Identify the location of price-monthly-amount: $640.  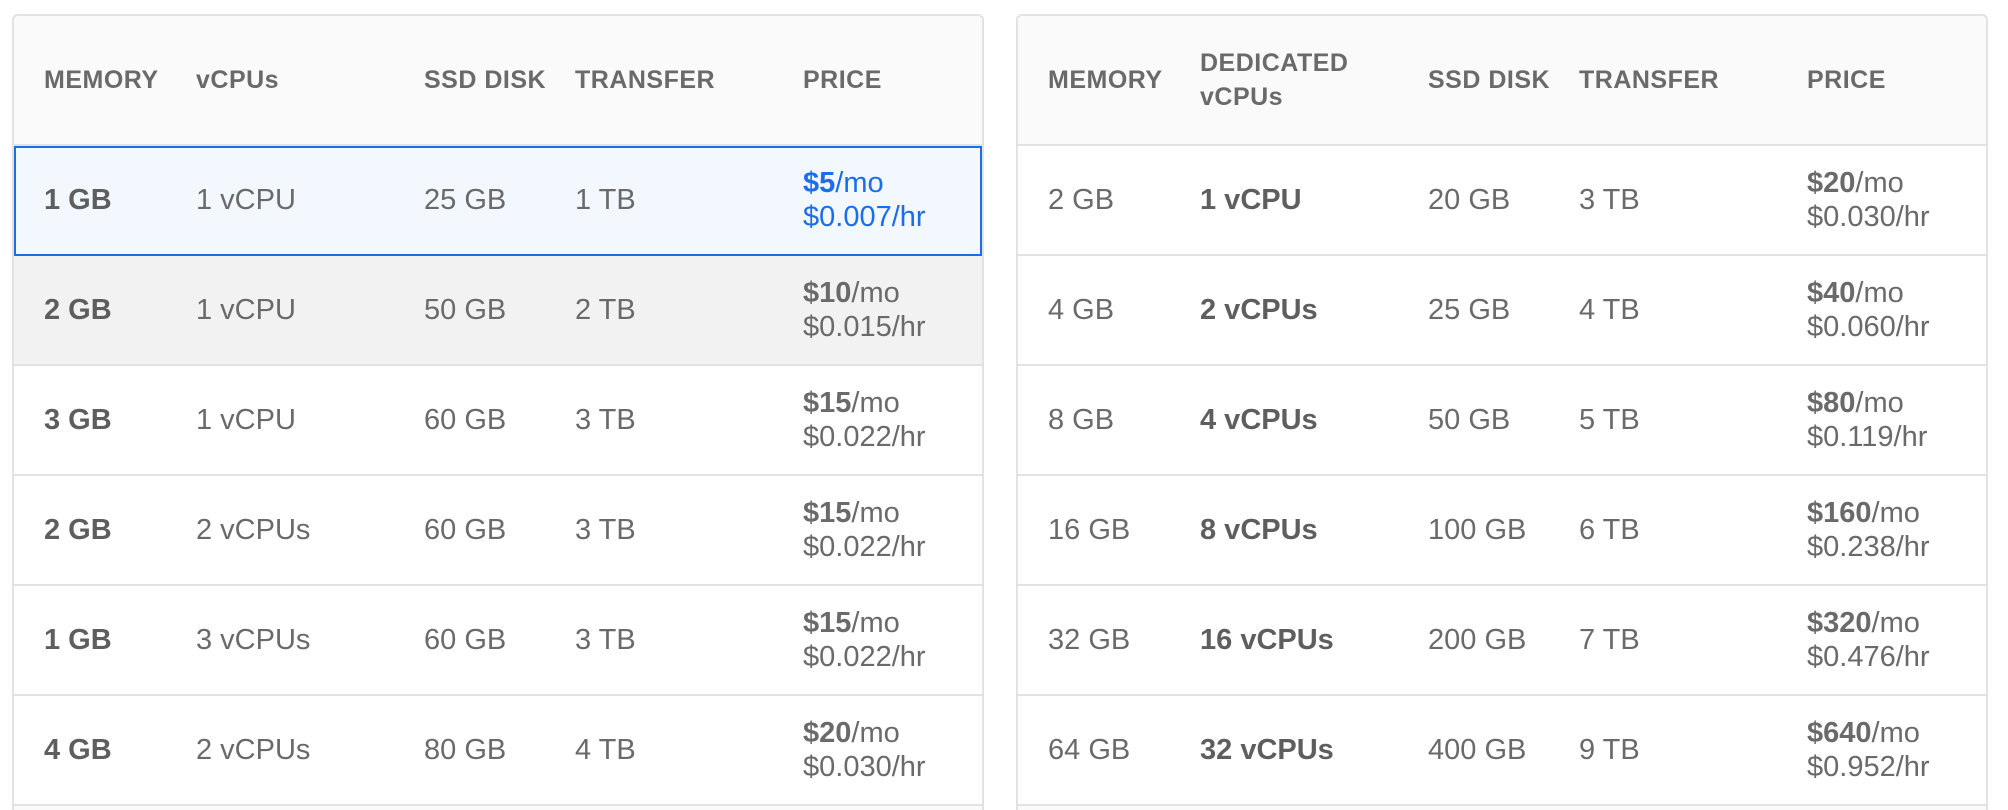
(1839, 733).